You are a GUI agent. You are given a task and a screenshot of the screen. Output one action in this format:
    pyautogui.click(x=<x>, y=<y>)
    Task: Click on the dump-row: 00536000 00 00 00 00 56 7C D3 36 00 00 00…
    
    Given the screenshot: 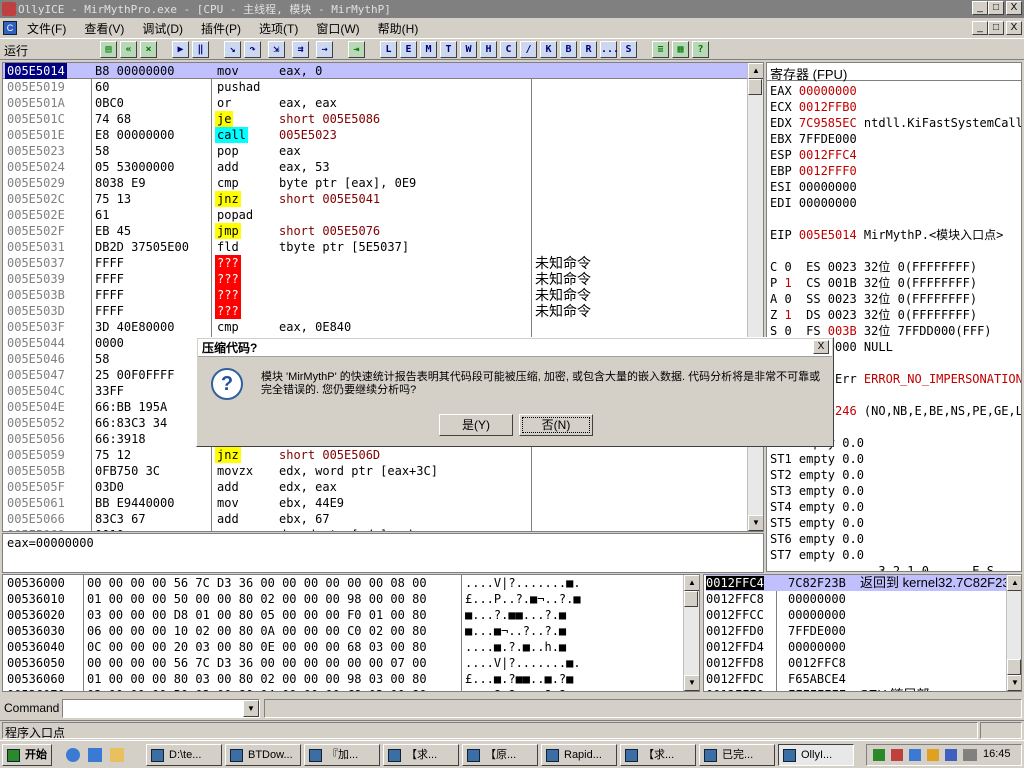 What is the action you would take?
    pyautogui.click(x=294, y=583)
    